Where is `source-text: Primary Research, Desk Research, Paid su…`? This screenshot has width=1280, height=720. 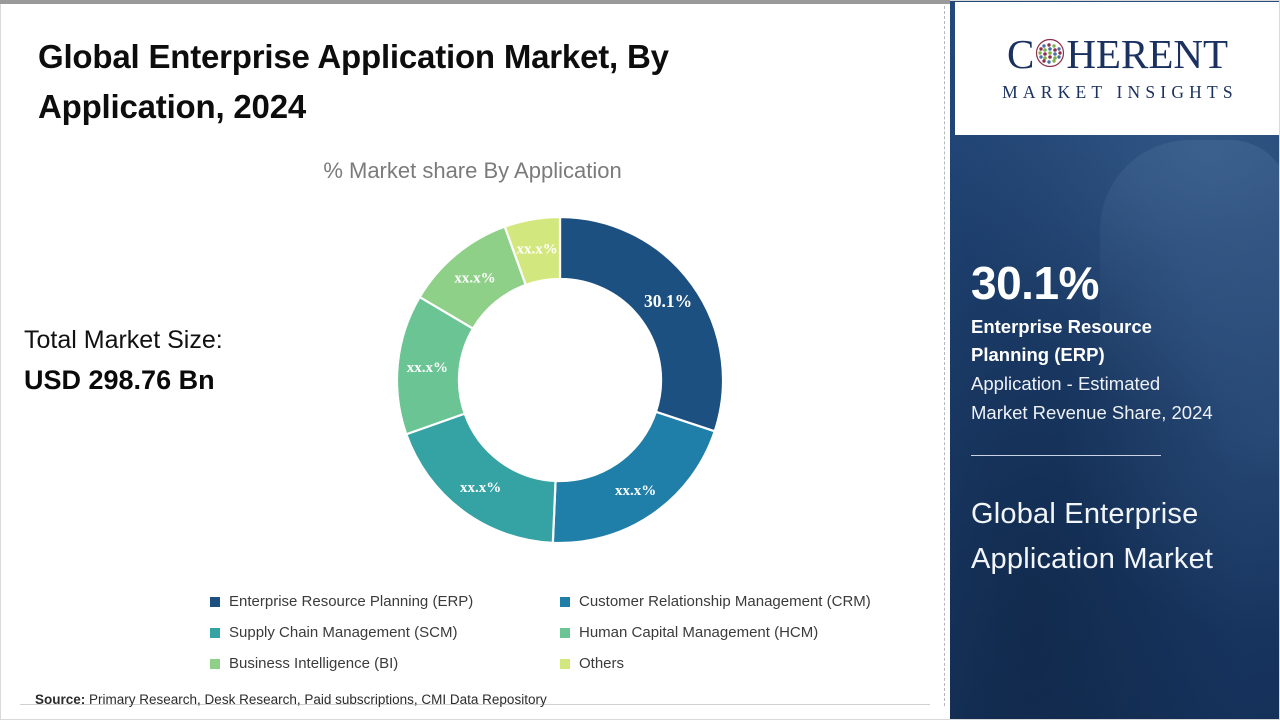 source-text: Primary Research, Desk Research, Paid su… is located at coordinates (318, 699).